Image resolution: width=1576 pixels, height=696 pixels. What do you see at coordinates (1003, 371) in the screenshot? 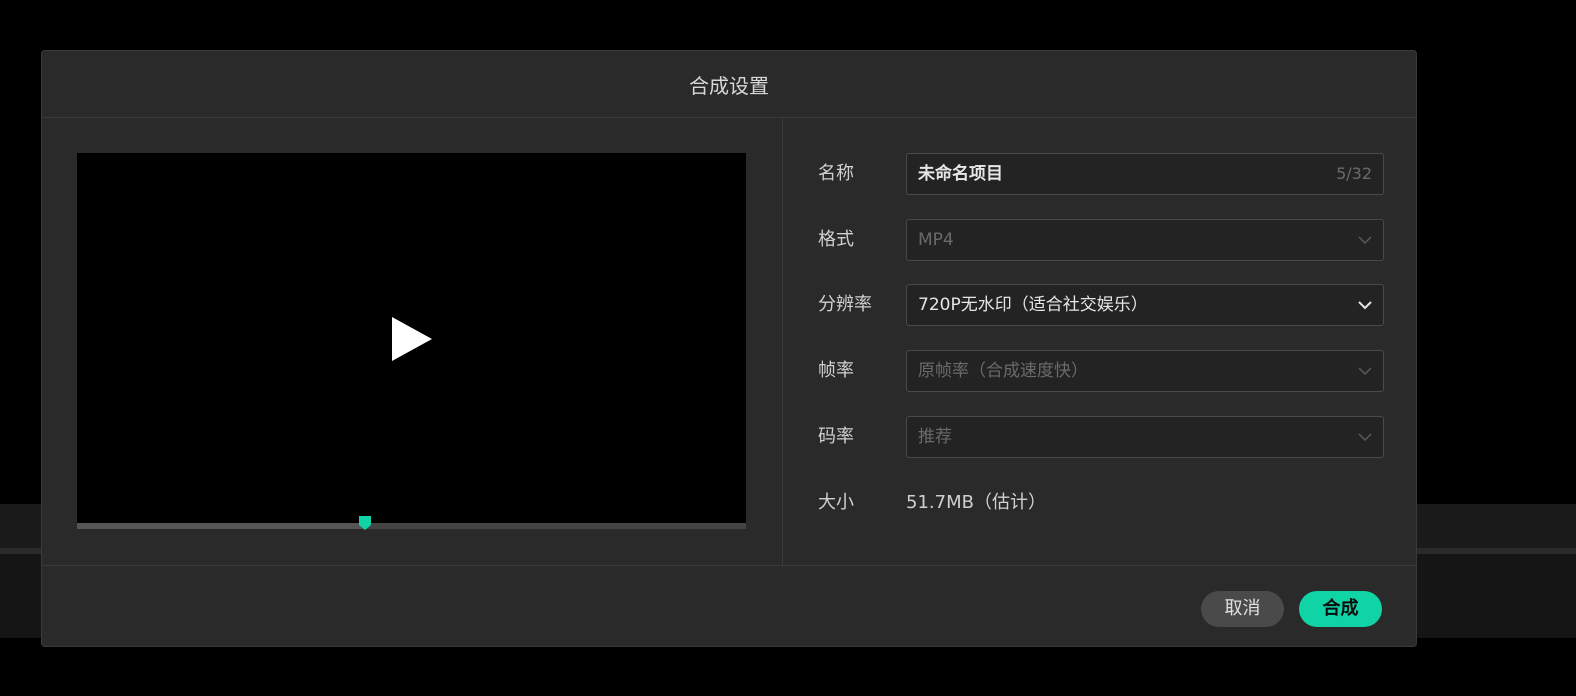
I see `framerate-value: 原帧率（合成速度快）` at bounding box center [1003, 371].